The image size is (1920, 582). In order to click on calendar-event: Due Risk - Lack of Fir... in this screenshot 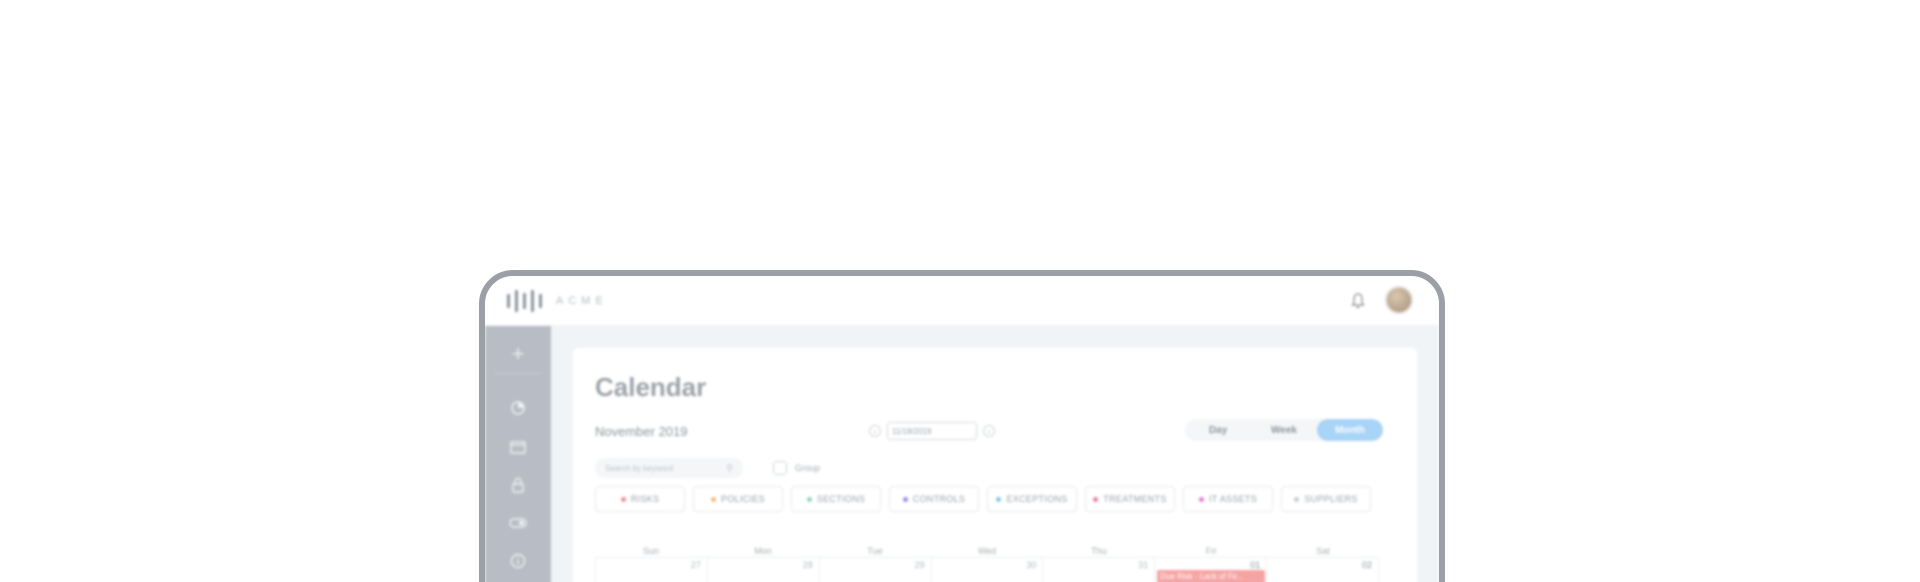, I will do `click(1211, 576)`.